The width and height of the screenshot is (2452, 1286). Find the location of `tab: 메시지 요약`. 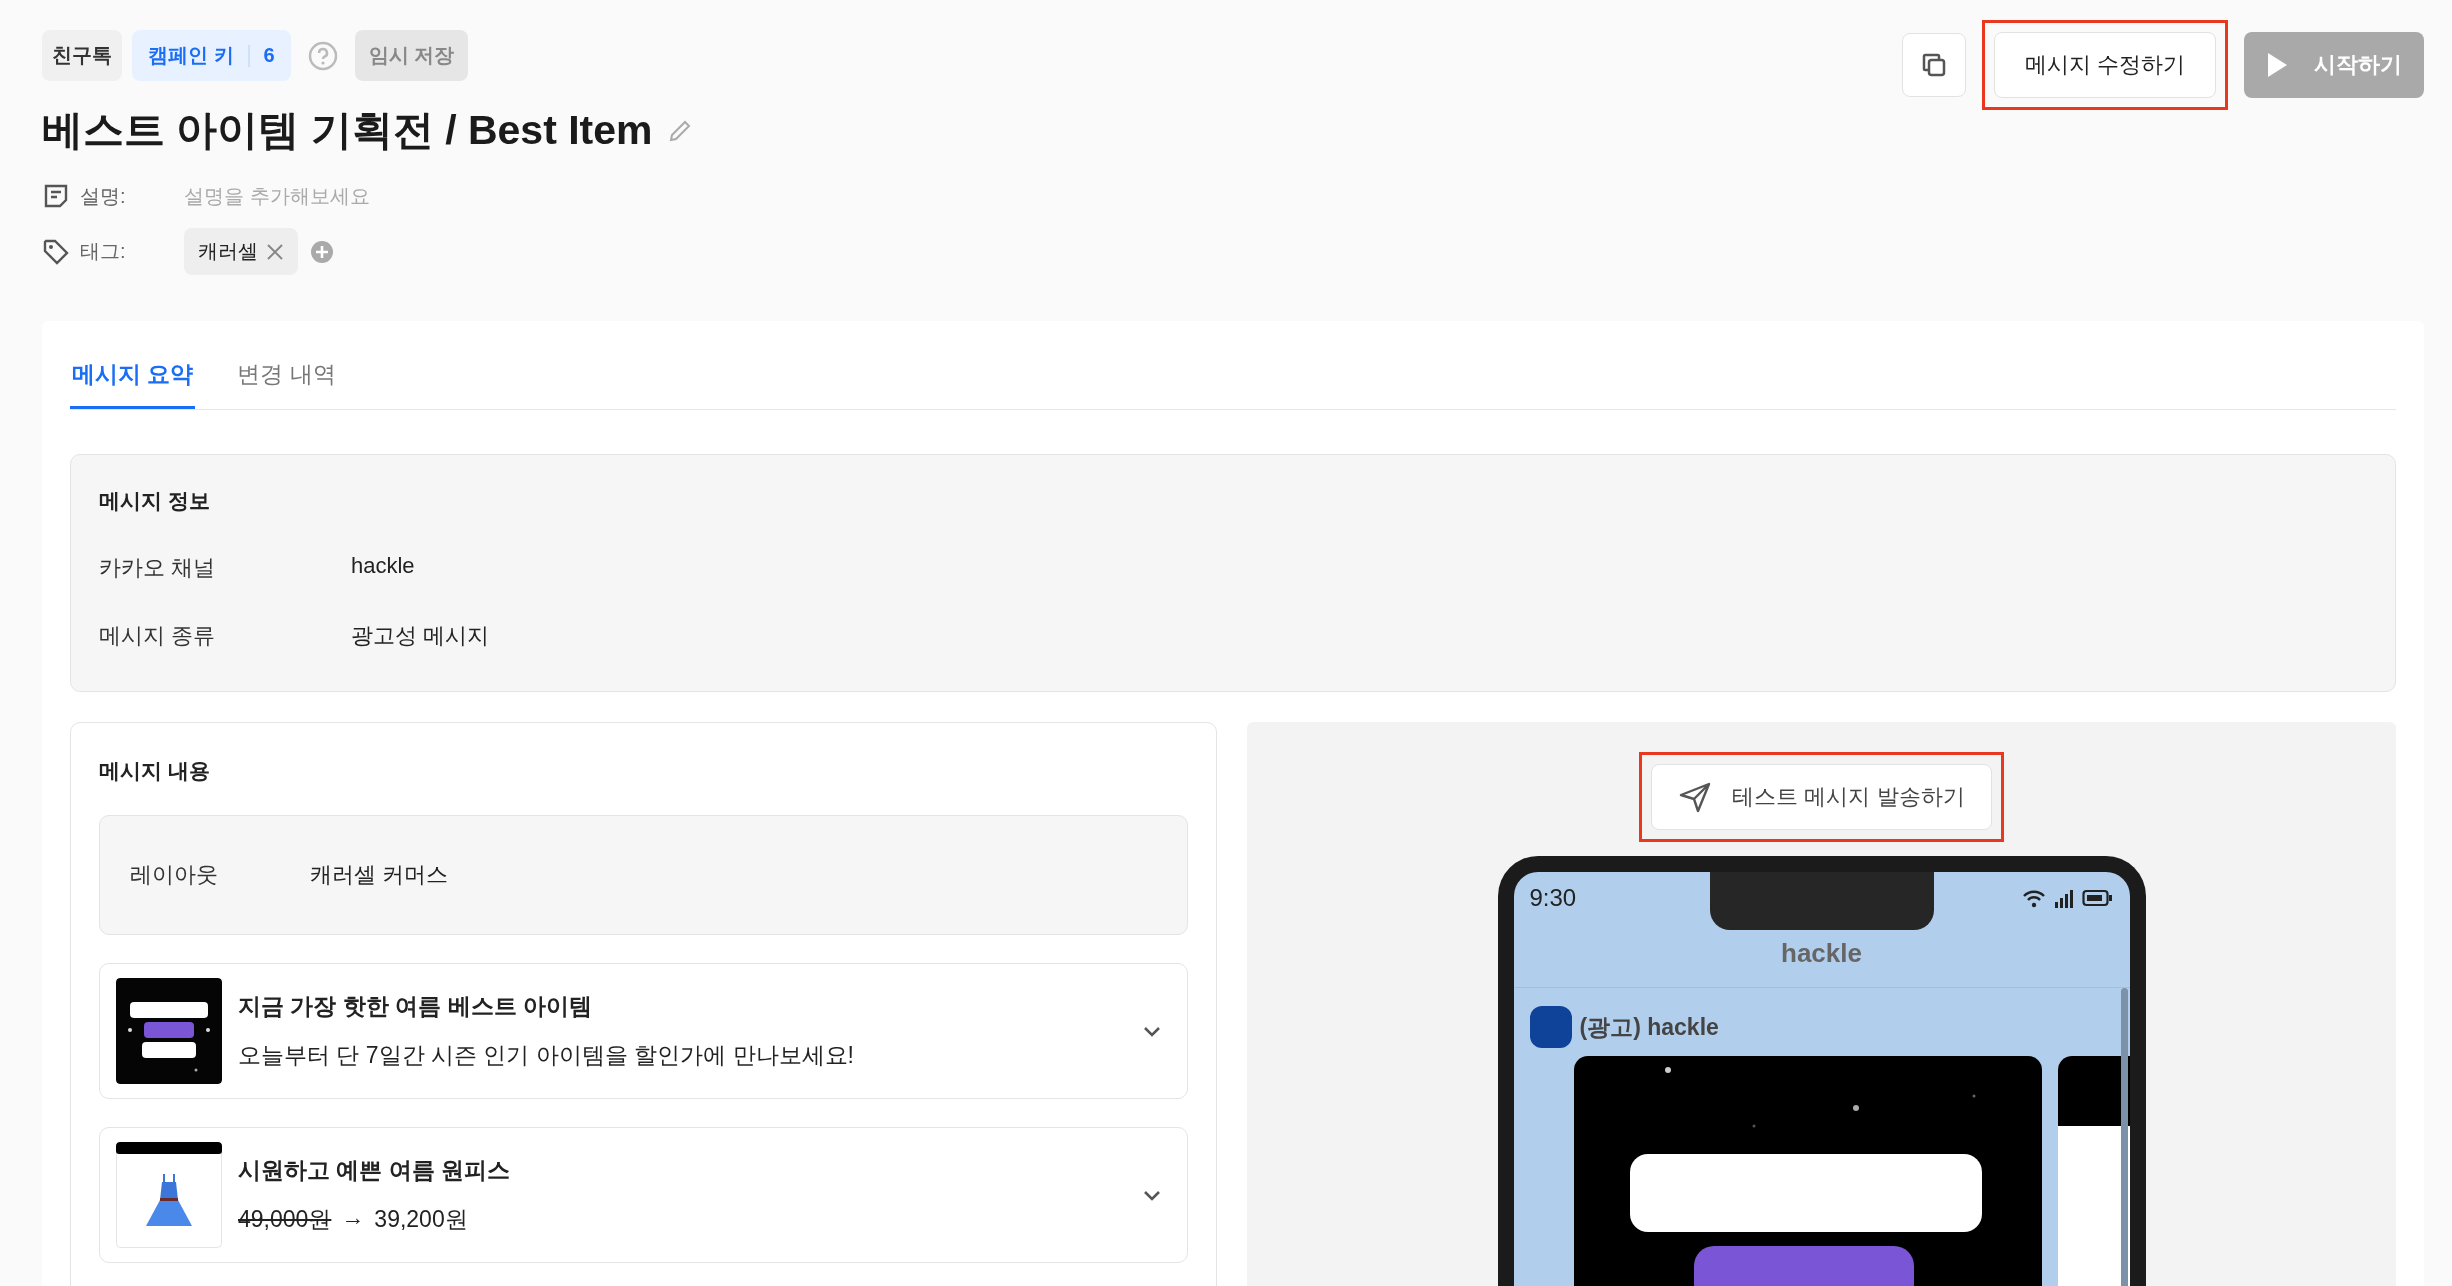

tab: 메시지 요약 is located at coordinates (133, 384).